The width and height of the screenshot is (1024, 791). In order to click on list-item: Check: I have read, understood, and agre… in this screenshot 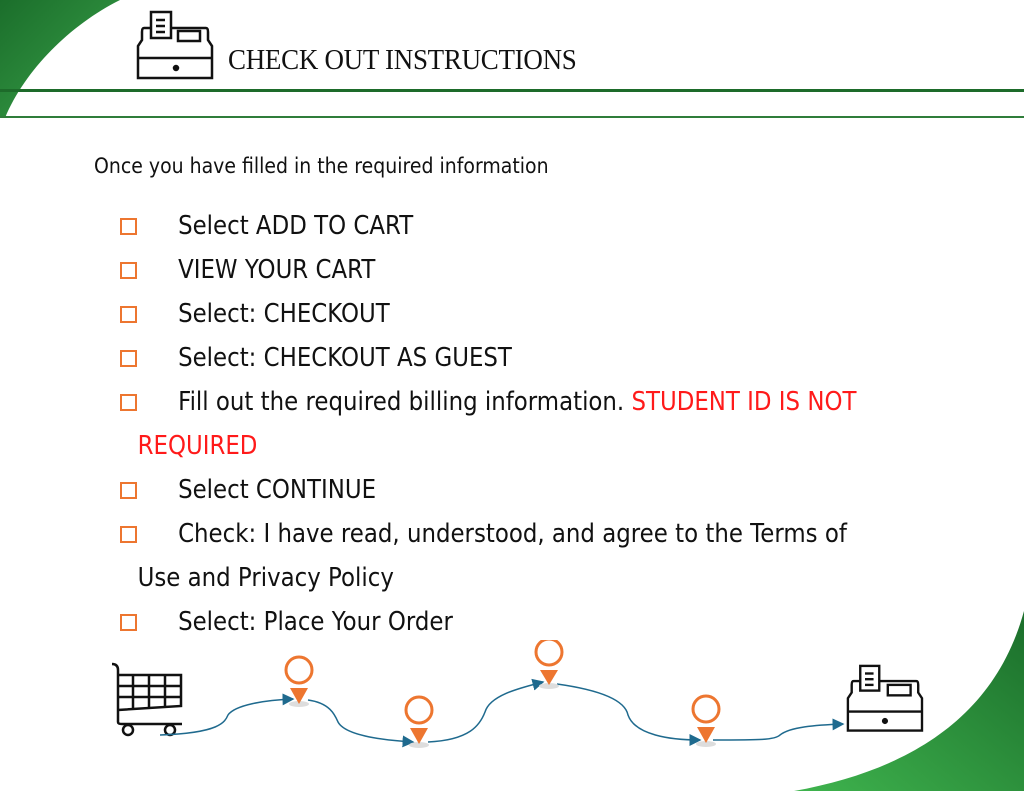, I will do `click(526, 556)`.